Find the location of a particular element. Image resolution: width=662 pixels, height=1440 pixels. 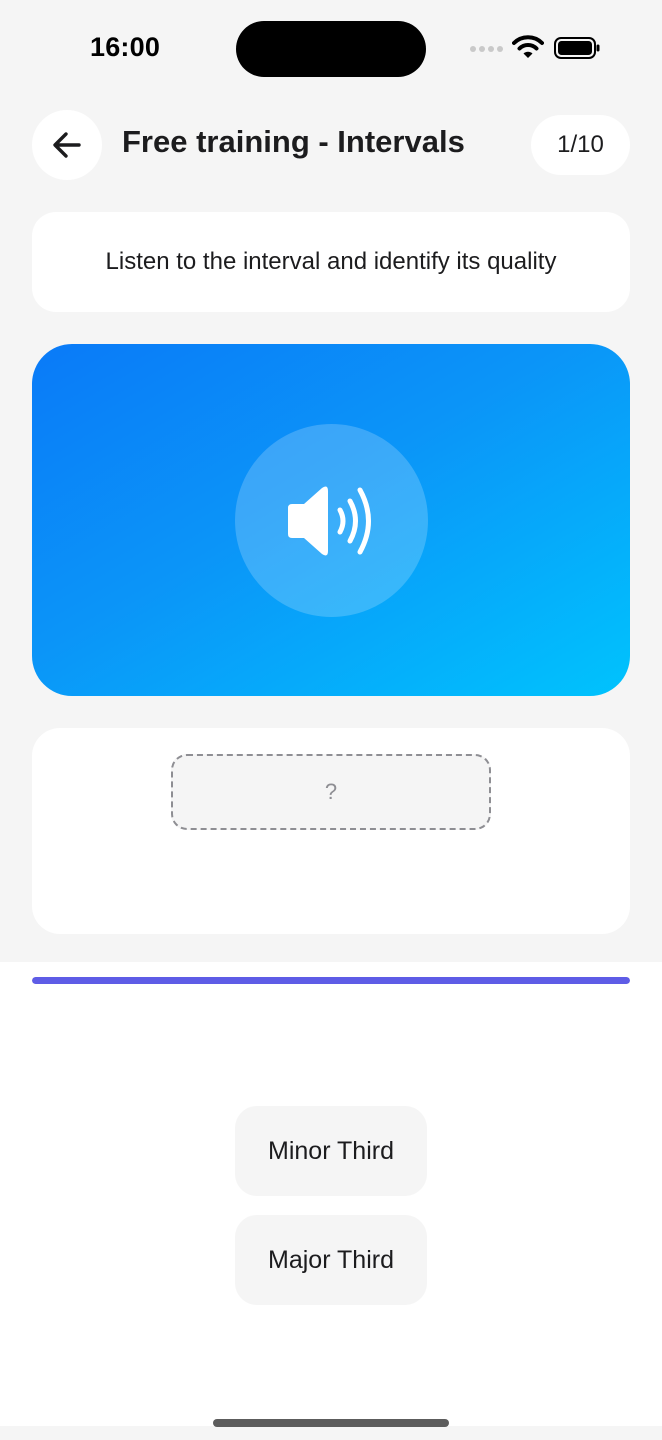

status-bar: 16:00 is located at coordinates (331, 50).